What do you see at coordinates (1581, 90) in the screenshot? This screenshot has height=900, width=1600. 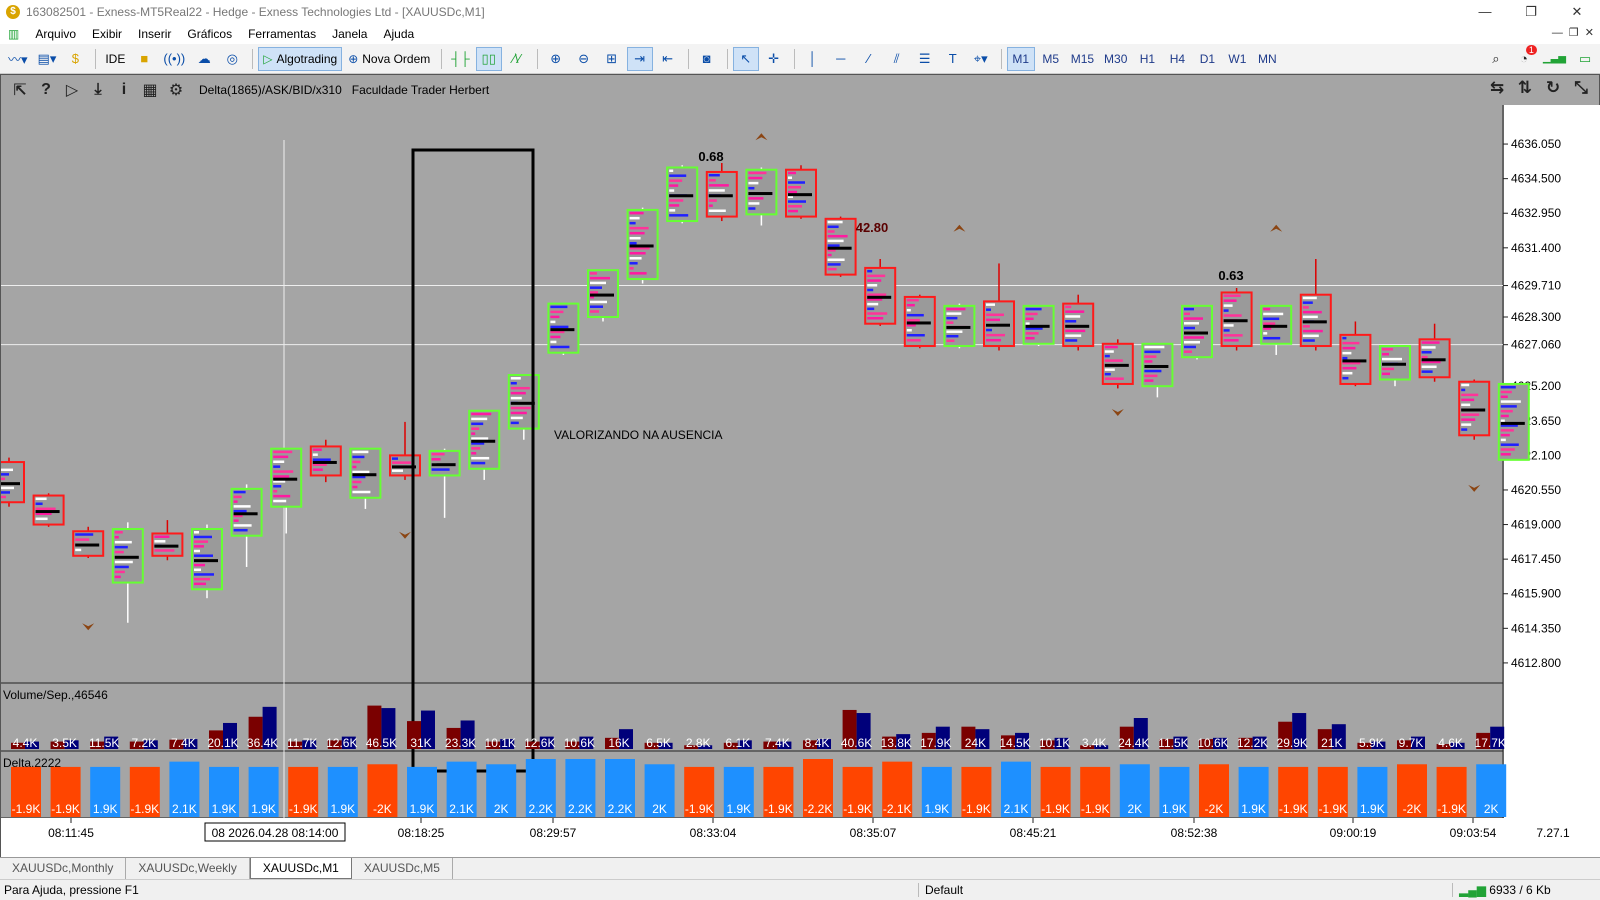 I see `diagonal-arrow-icon: ⤡` at bounding box center [1581, 90].